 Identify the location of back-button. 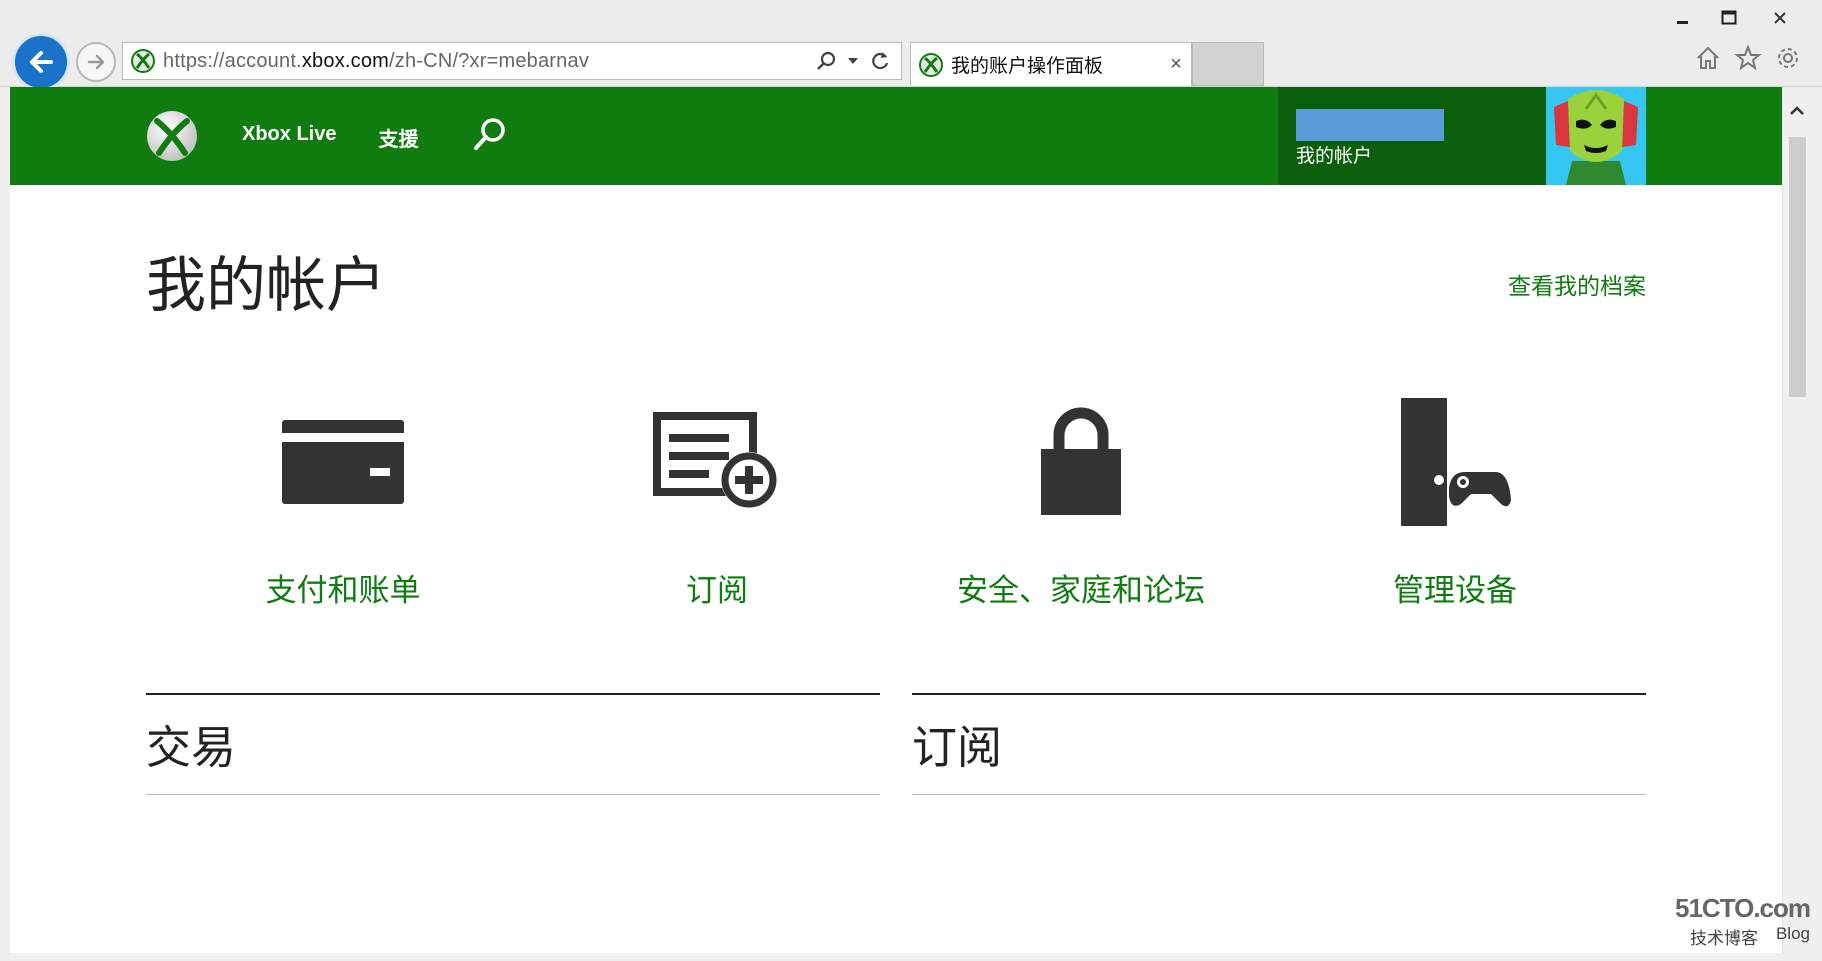
(41, 62).